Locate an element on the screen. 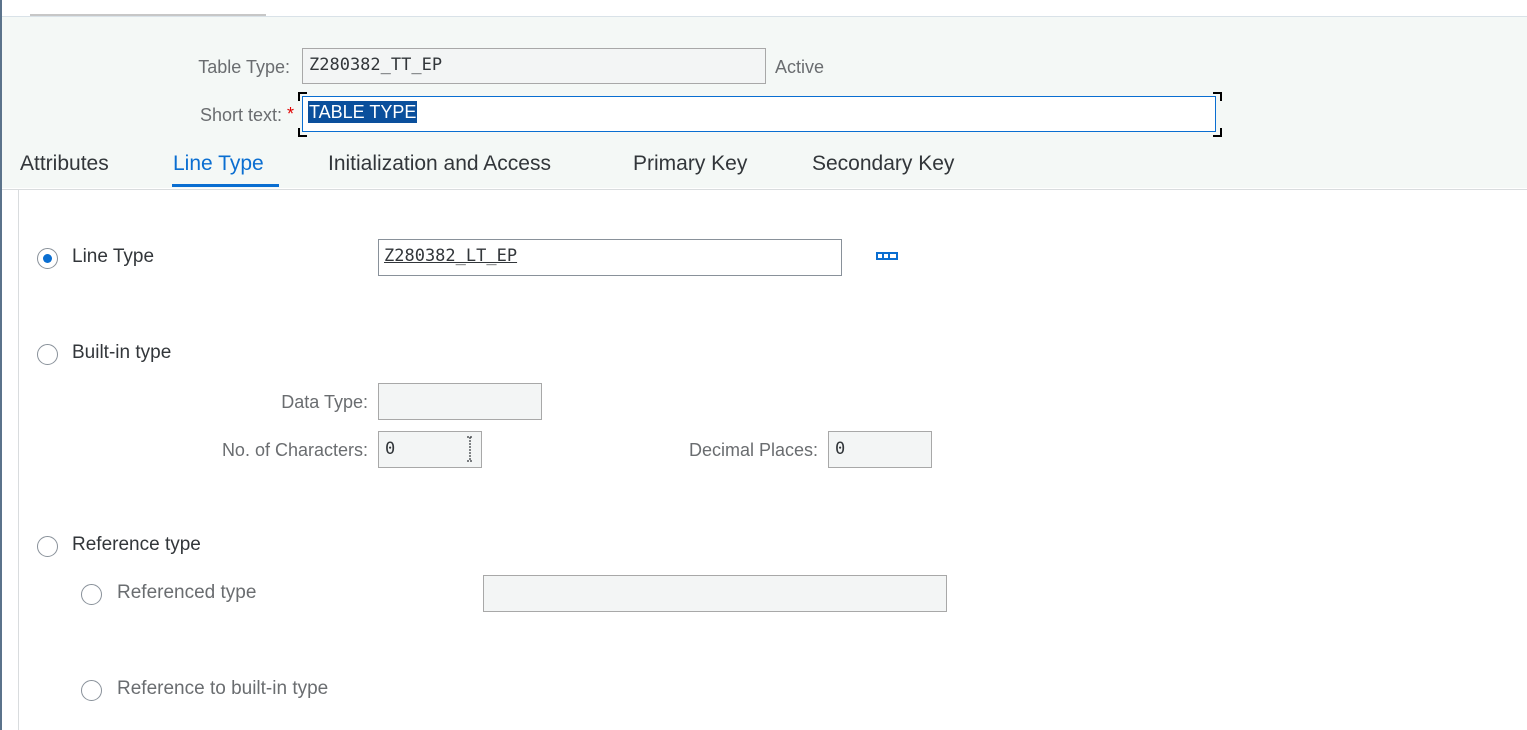 The width and height of the screenshot is (1527, 730). reference-builtin-radio is located at coordinates (91, 690).